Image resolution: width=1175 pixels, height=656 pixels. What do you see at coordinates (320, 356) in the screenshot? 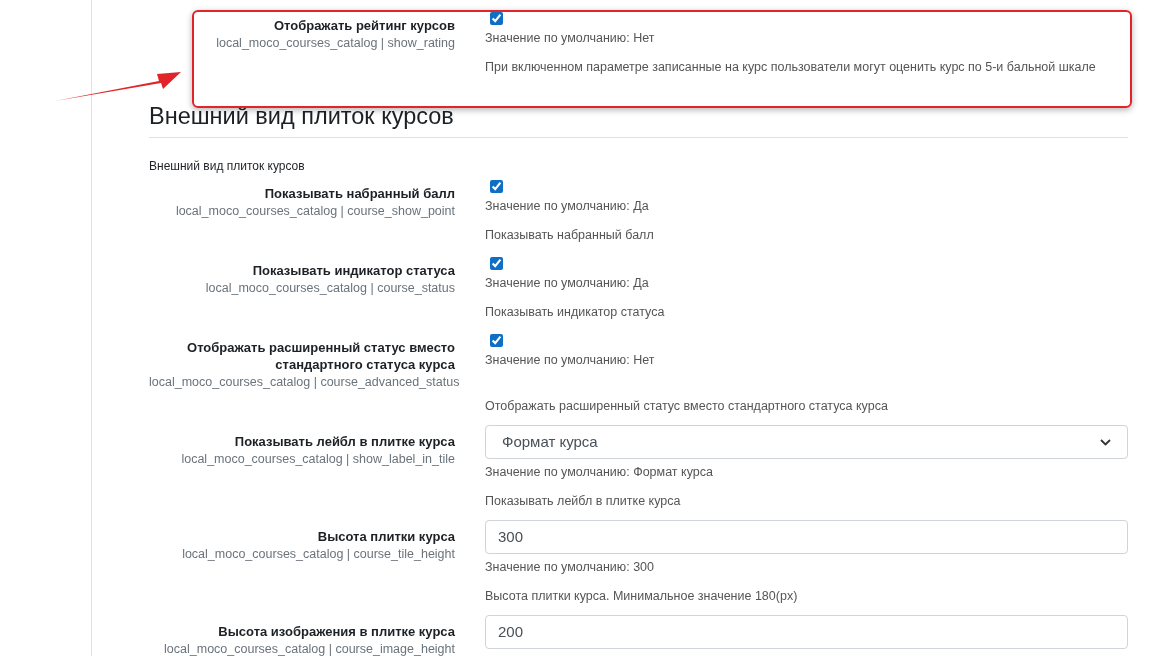
I see `setting-title: Отображать расширенный статус вместо стандартного статуса курса` at bounding box center [320, 356].